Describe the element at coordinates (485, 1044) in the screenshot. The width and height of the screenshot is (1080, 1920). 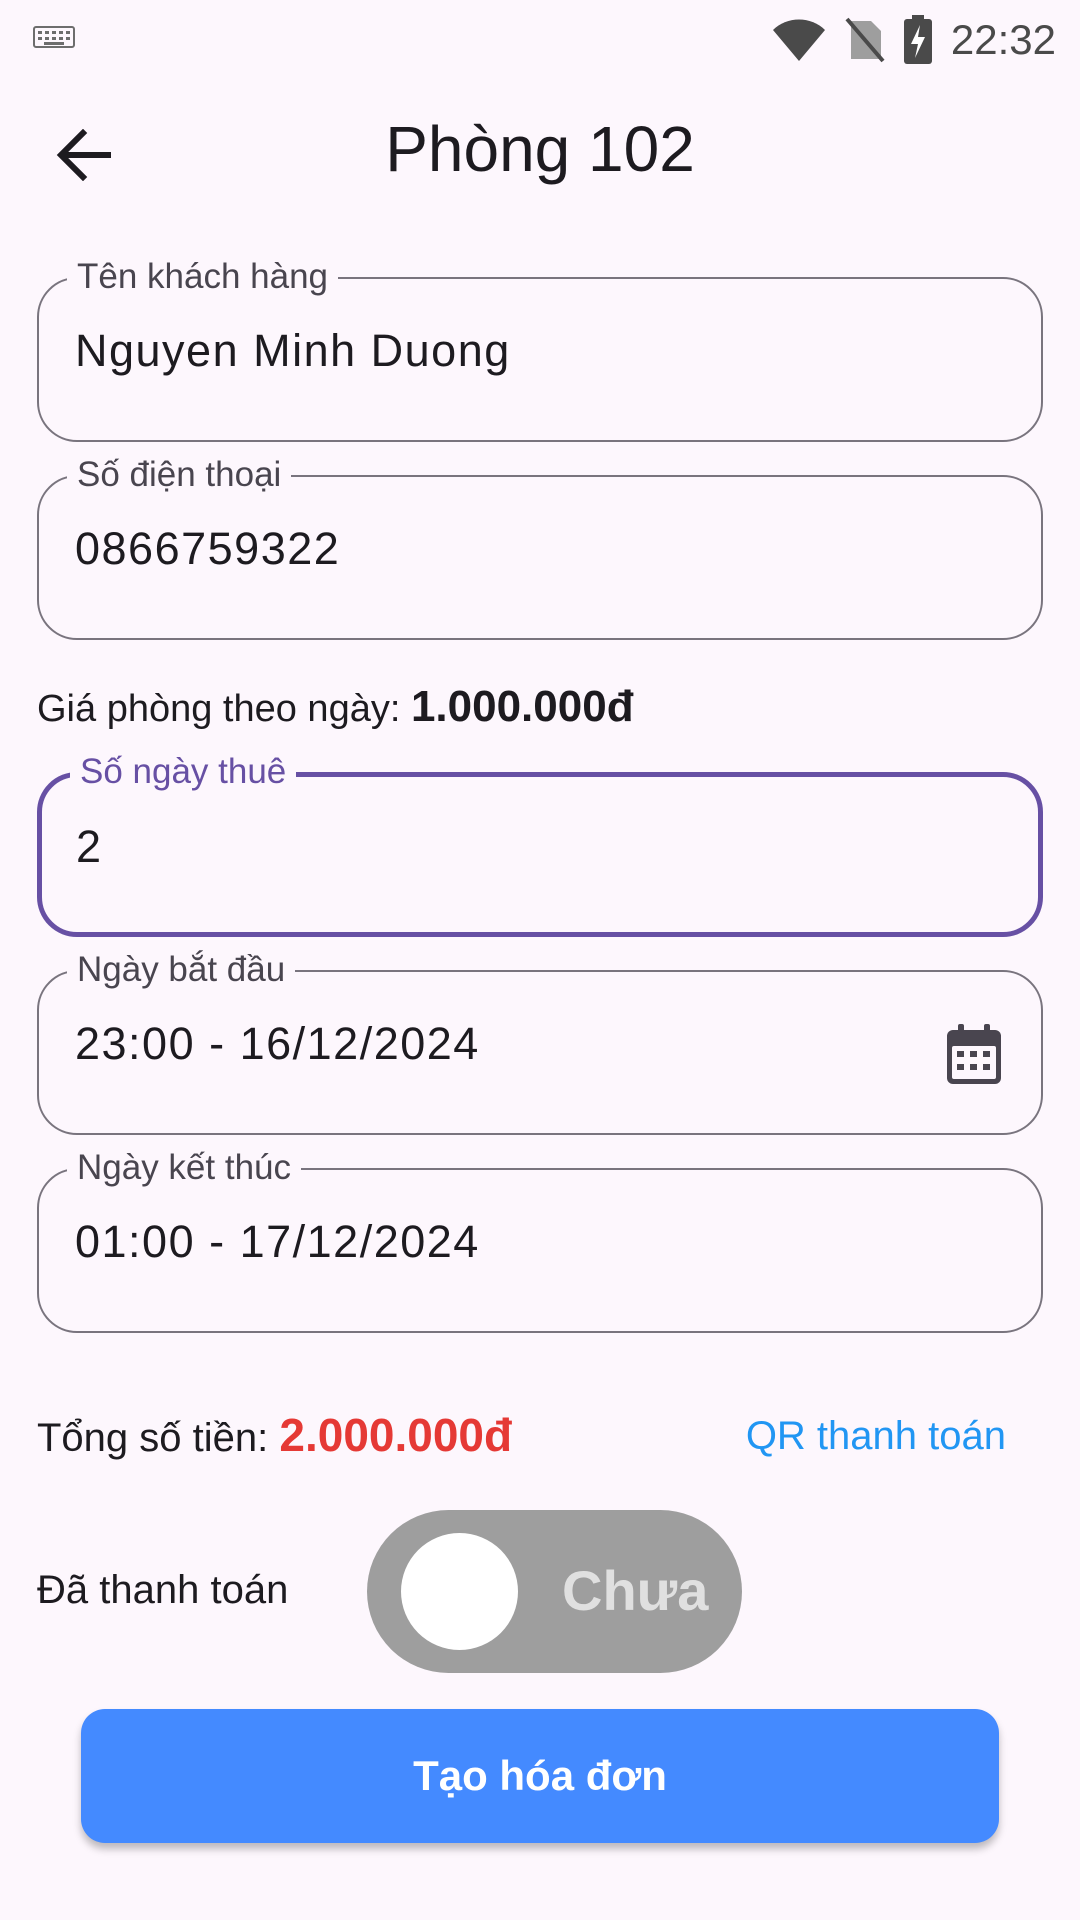
I see `start-date-input: 23:00 - 16/12/2024` at that location.